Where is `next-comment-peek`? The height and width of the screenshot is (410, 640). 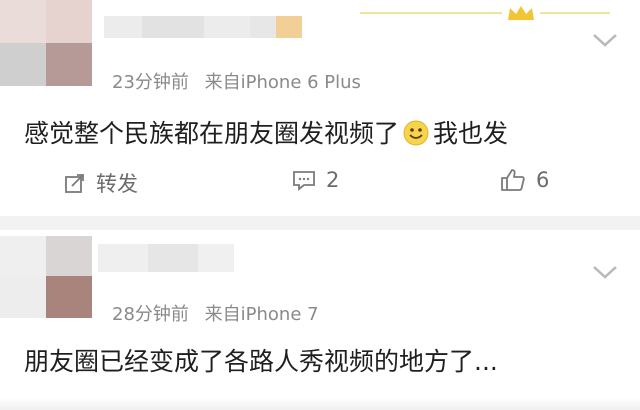 next-comment-peek is located at coordinates (320, 404).